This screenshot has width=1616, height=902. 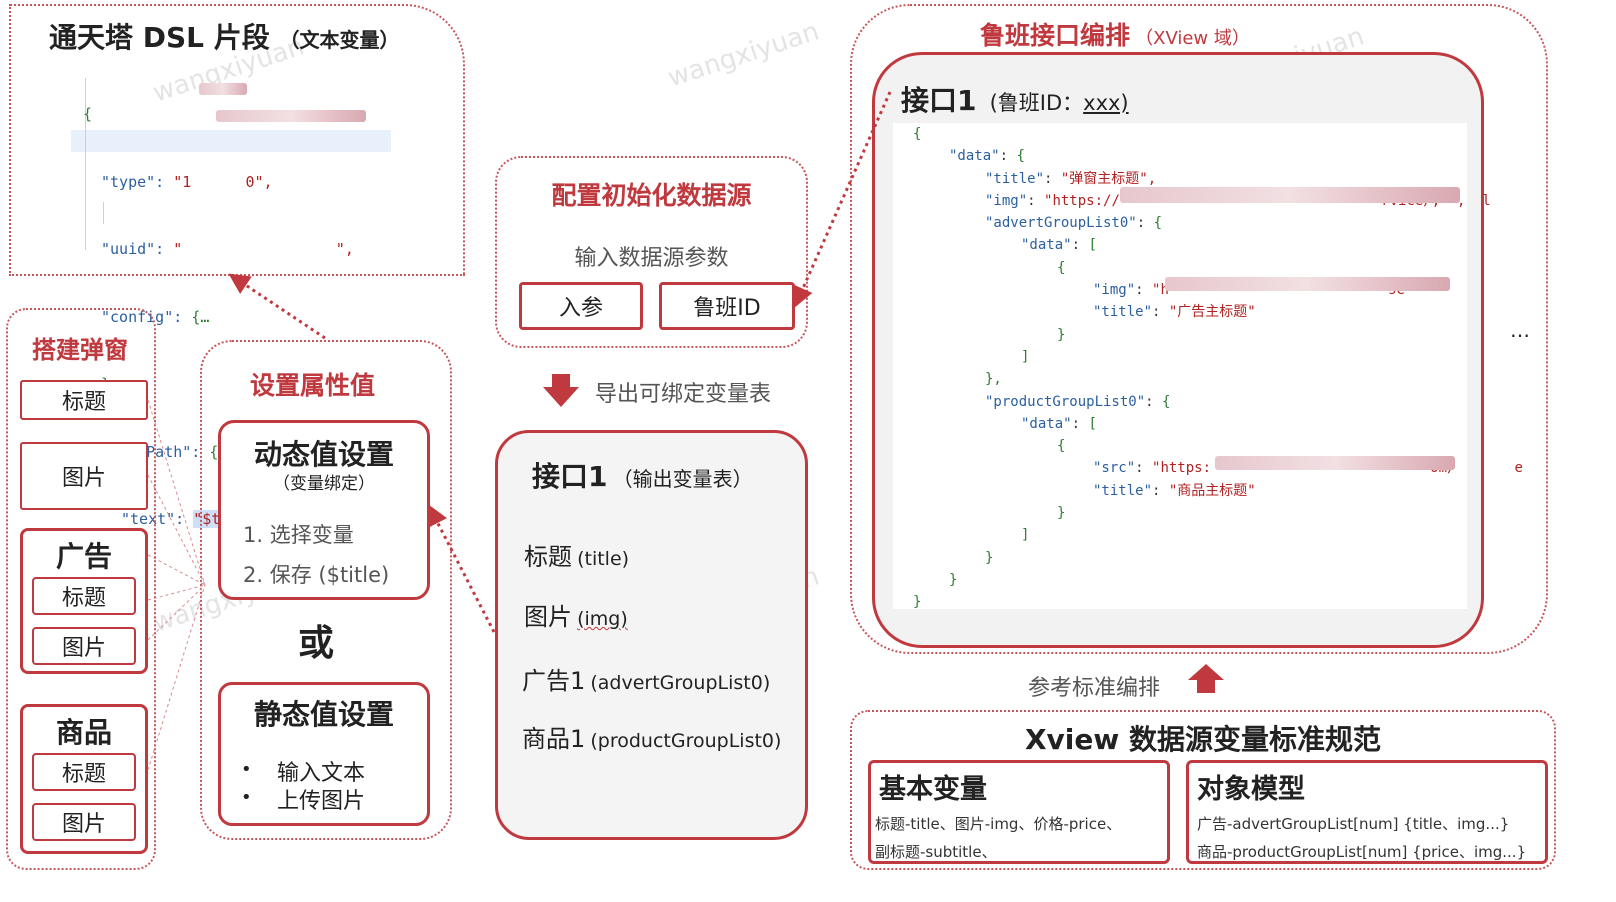 What do you see at coordinates (680, 683) in the screenshot?
I see `output-row-en: (advertGroupList0)` at bounding box center [680, 683].